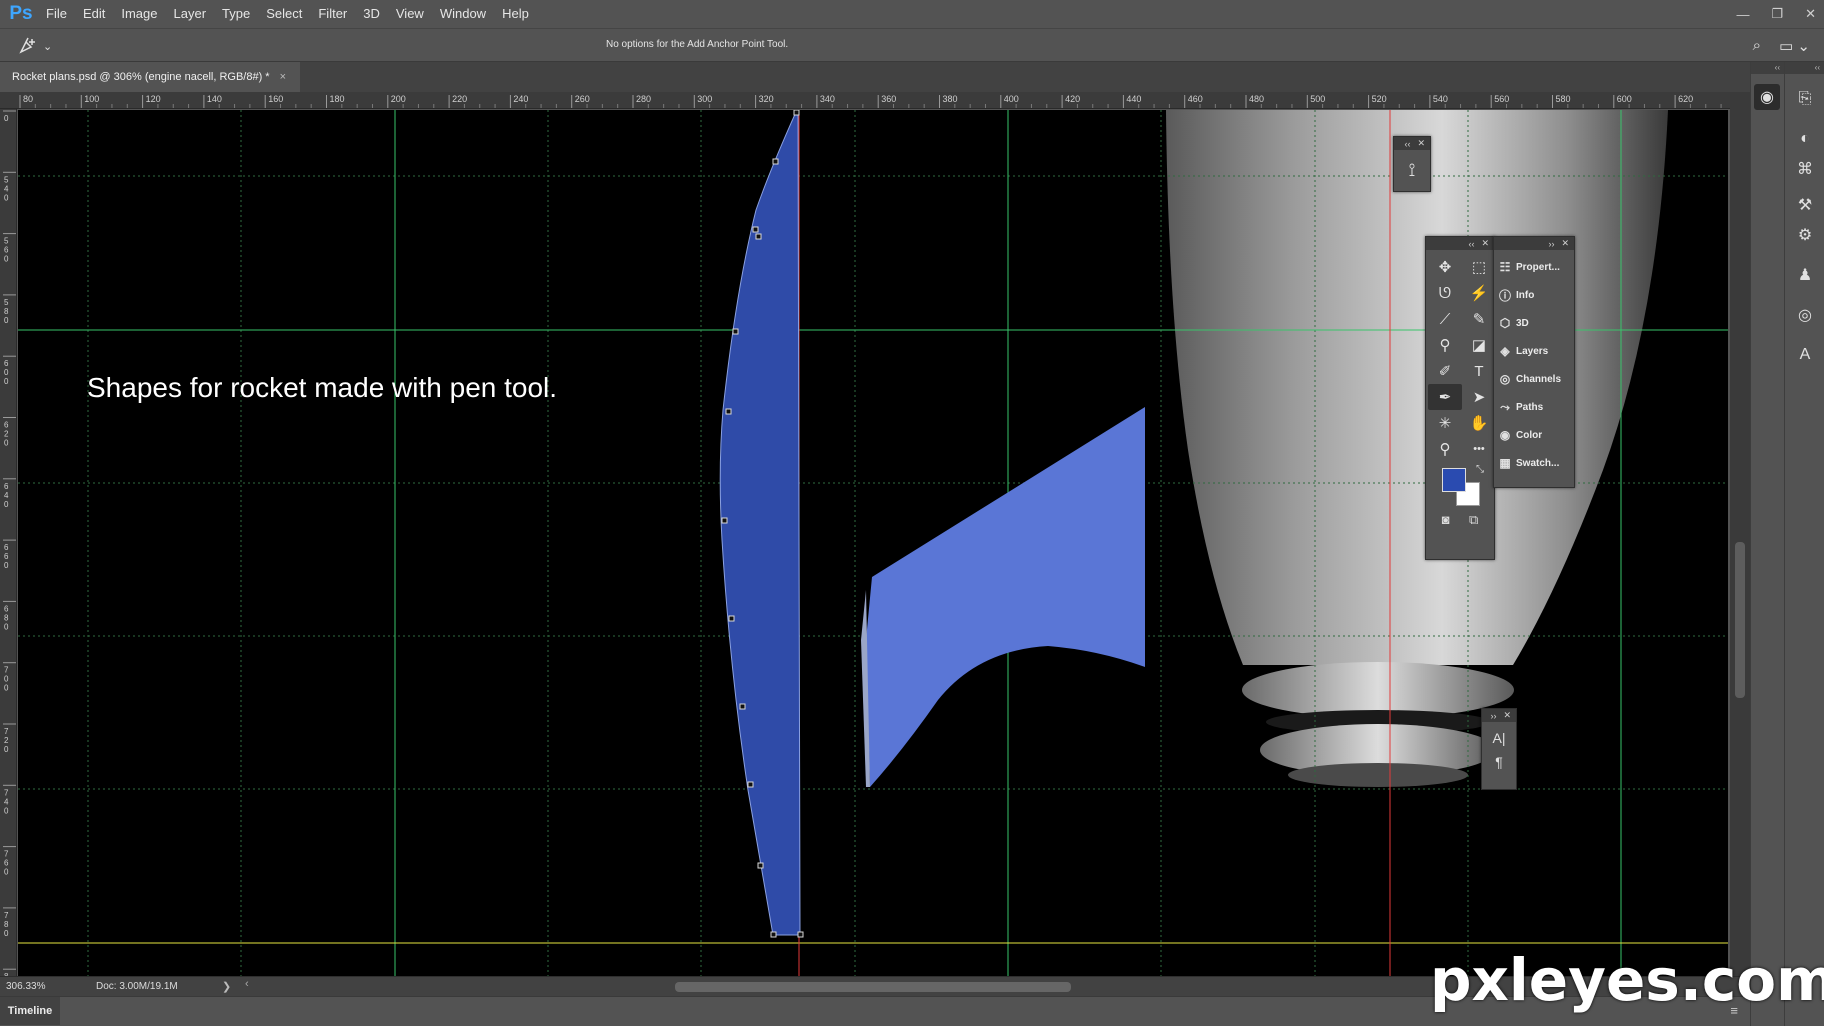 This screenshot has width=1824, height=1026. Describe the element at coordinates (226, 986) in the screenshot. I see `status-menu-arrow-icon: ❯` at that location.